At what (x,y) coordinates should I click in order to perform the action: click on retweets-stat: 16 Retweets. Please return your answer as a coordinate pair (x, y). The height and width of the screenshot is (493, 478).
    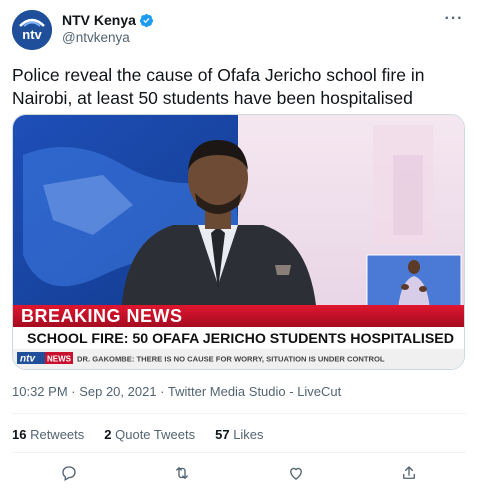
    Looking at the image, I should click on (48, 434).